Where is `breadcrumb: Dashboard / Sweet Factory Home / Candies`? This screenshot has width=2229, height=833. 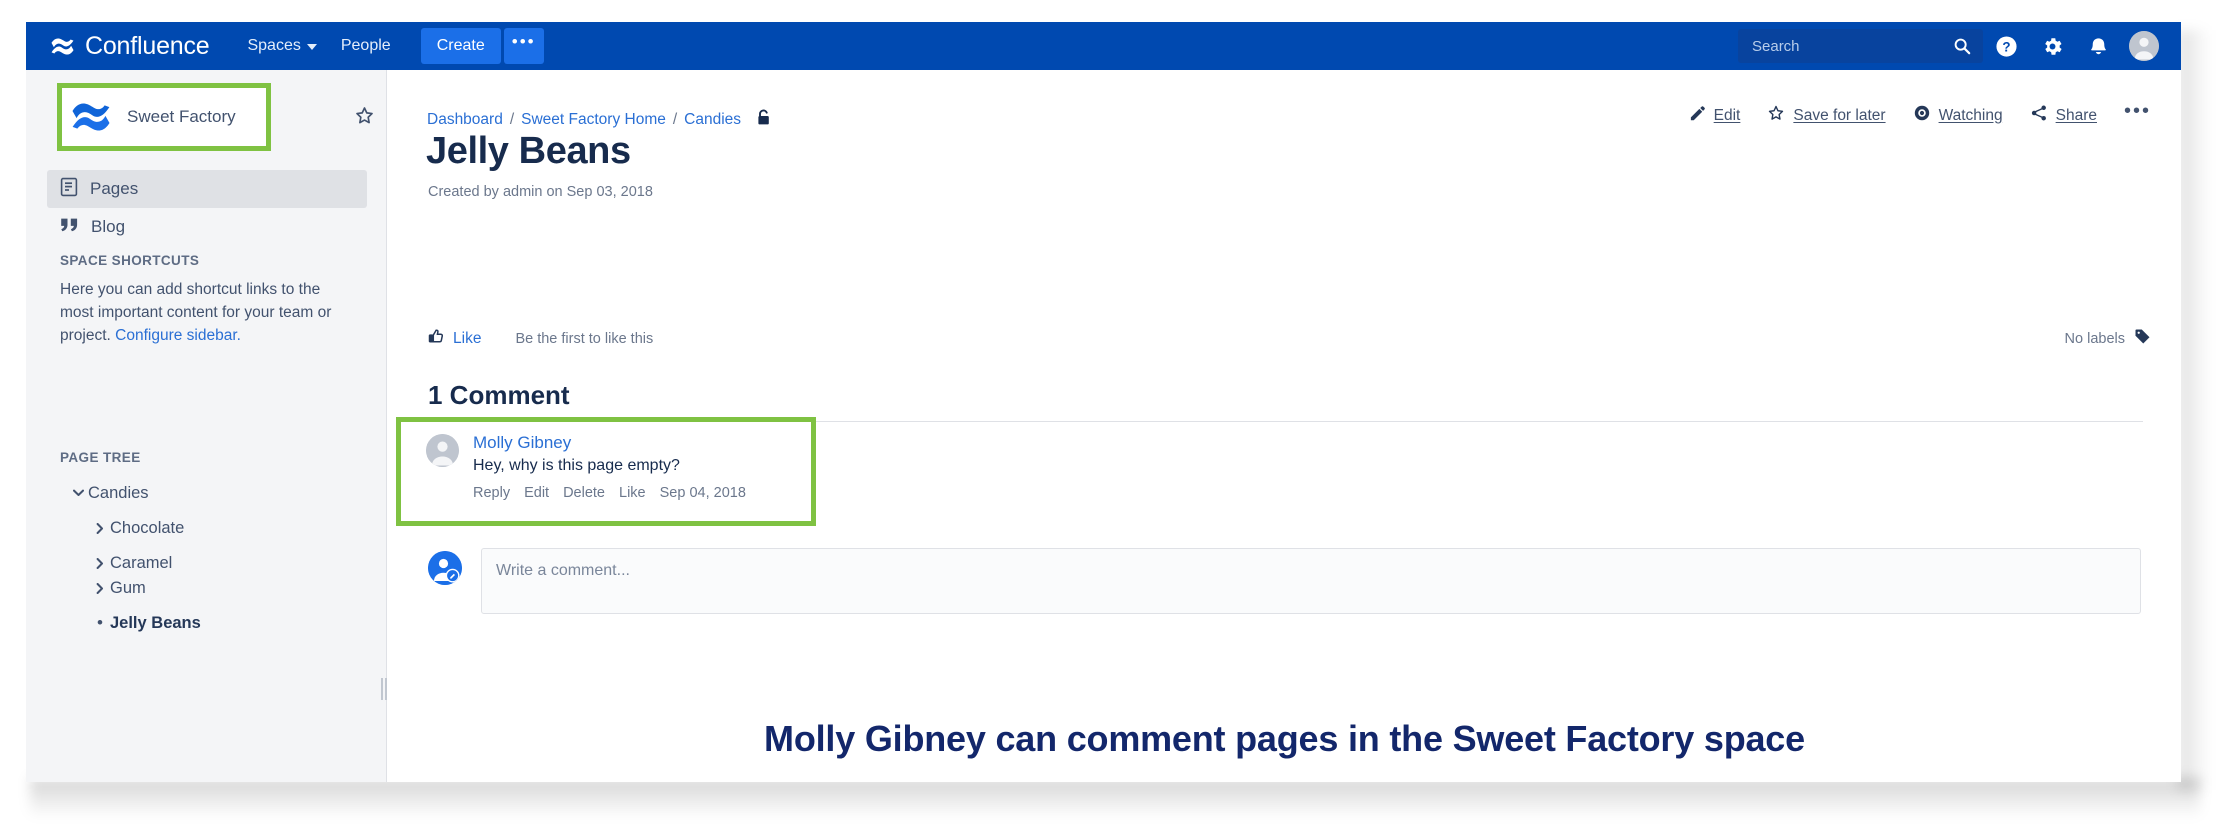 breadcrumb: Dashboard / Sweet Factory Home / Candies is located at coordinates (599, 120).